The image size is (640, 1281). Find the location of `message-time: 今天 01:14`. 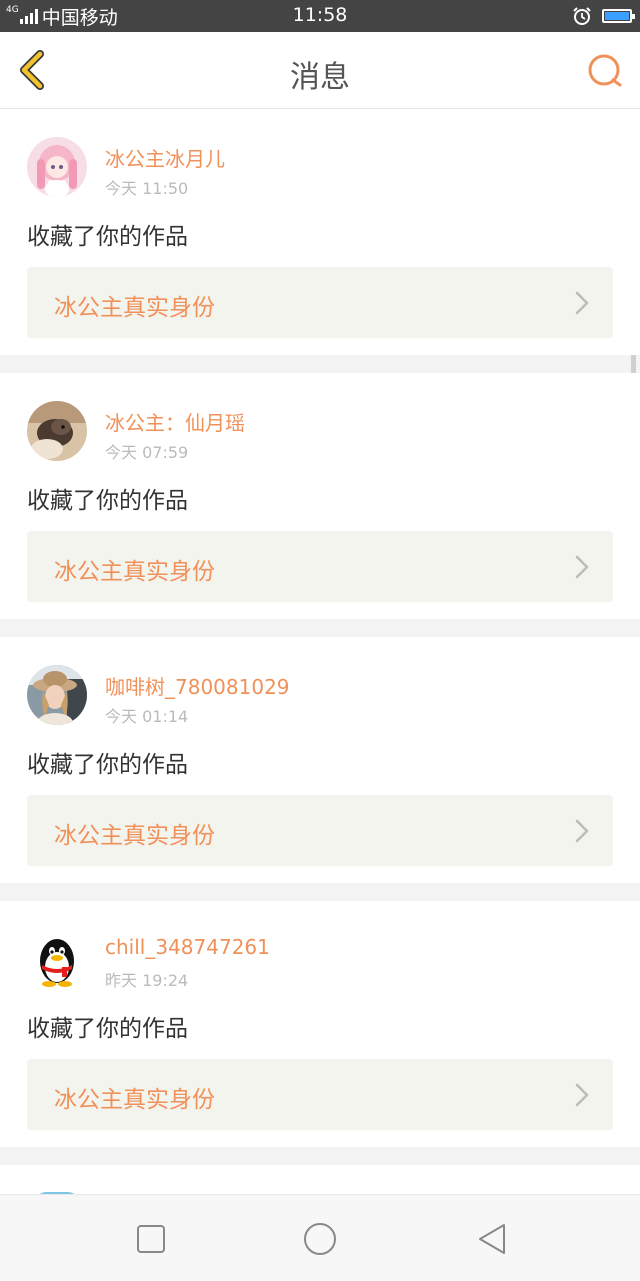

message-time: 今天 01:14 is located at coordinates (147, 716).